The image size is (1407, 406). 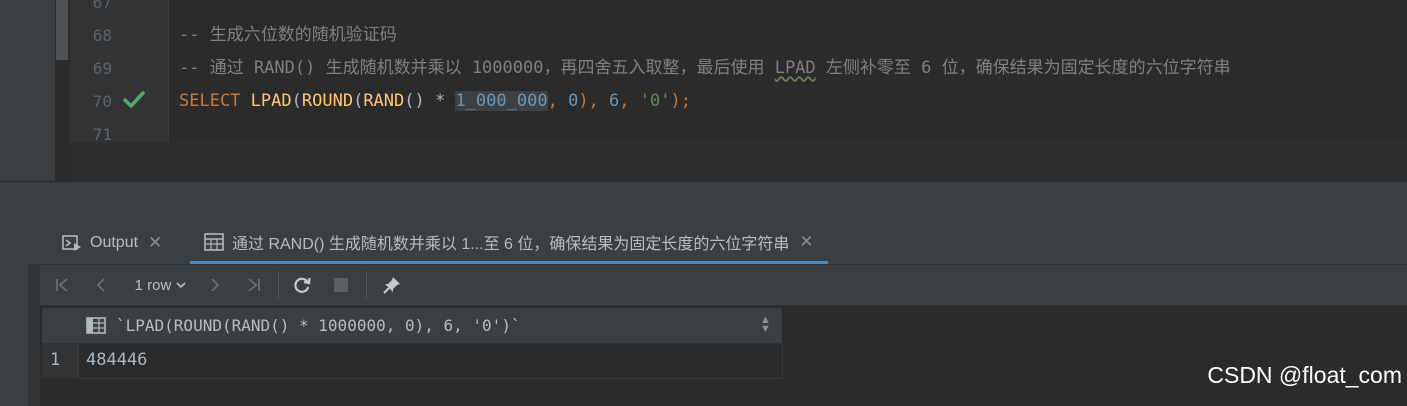 I want to click on sql-function: ROUND, so click(x=327, y=101).